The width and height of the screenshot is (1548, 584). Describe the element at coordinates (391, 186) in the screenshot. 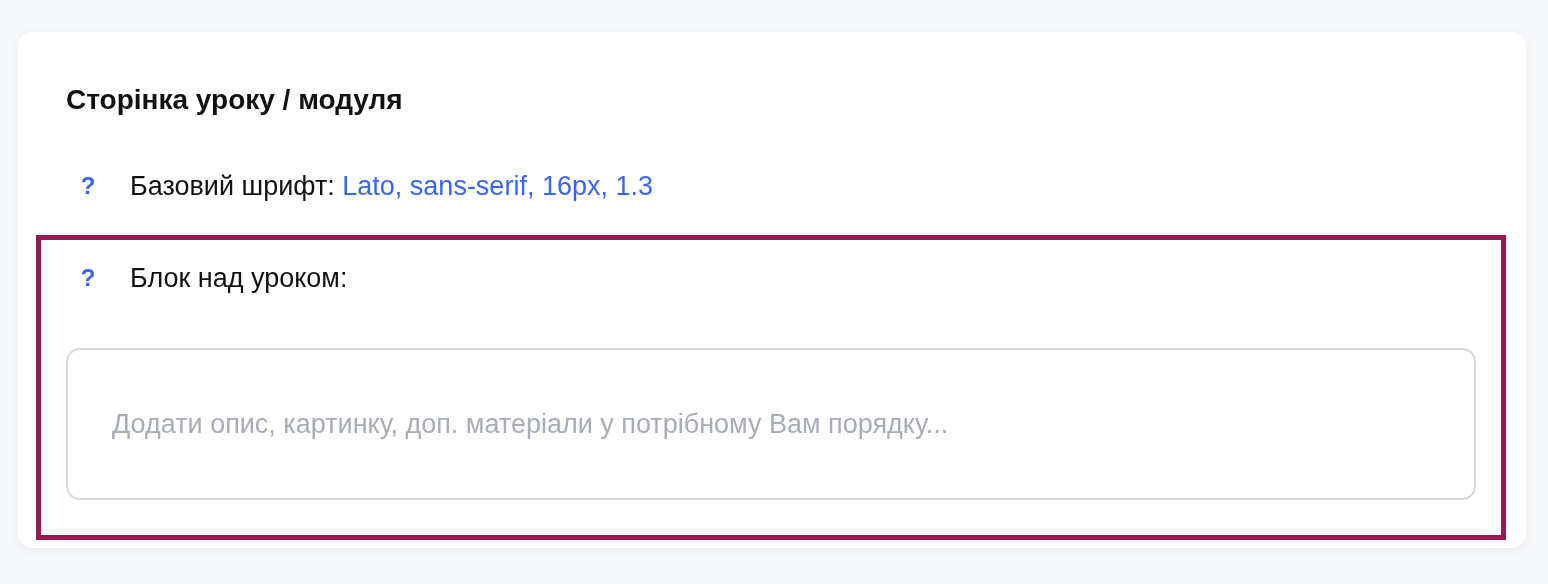

I see `setting-text: Базовий шрифт: Lato, sans-serif, 16px, 1.3` at that location.